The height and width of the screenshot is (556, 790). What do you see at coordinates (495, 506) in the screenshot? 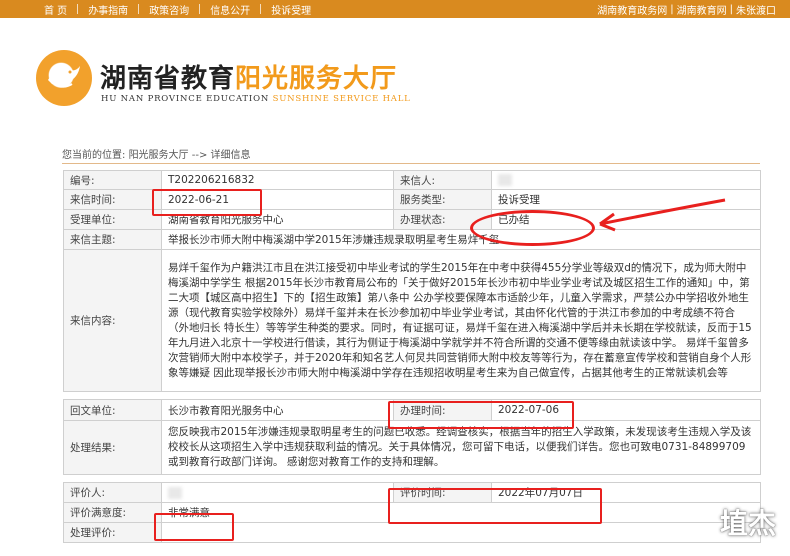
I see `annotation-evaluation-time-box` at bounding box center [495, 506].